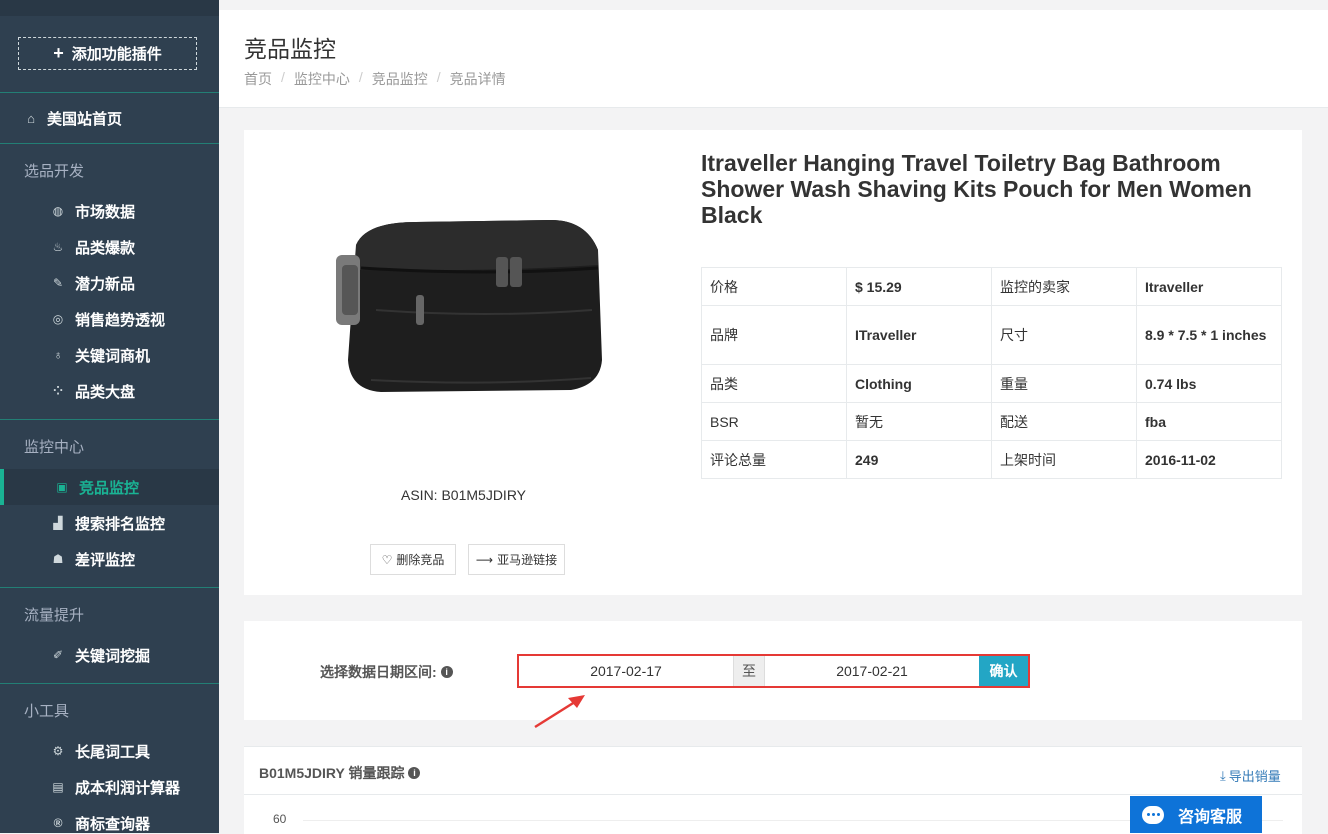 The width and height of the screenshot is (1328, 834). I want to click on fire-icon: ♨, so click(58, 247).